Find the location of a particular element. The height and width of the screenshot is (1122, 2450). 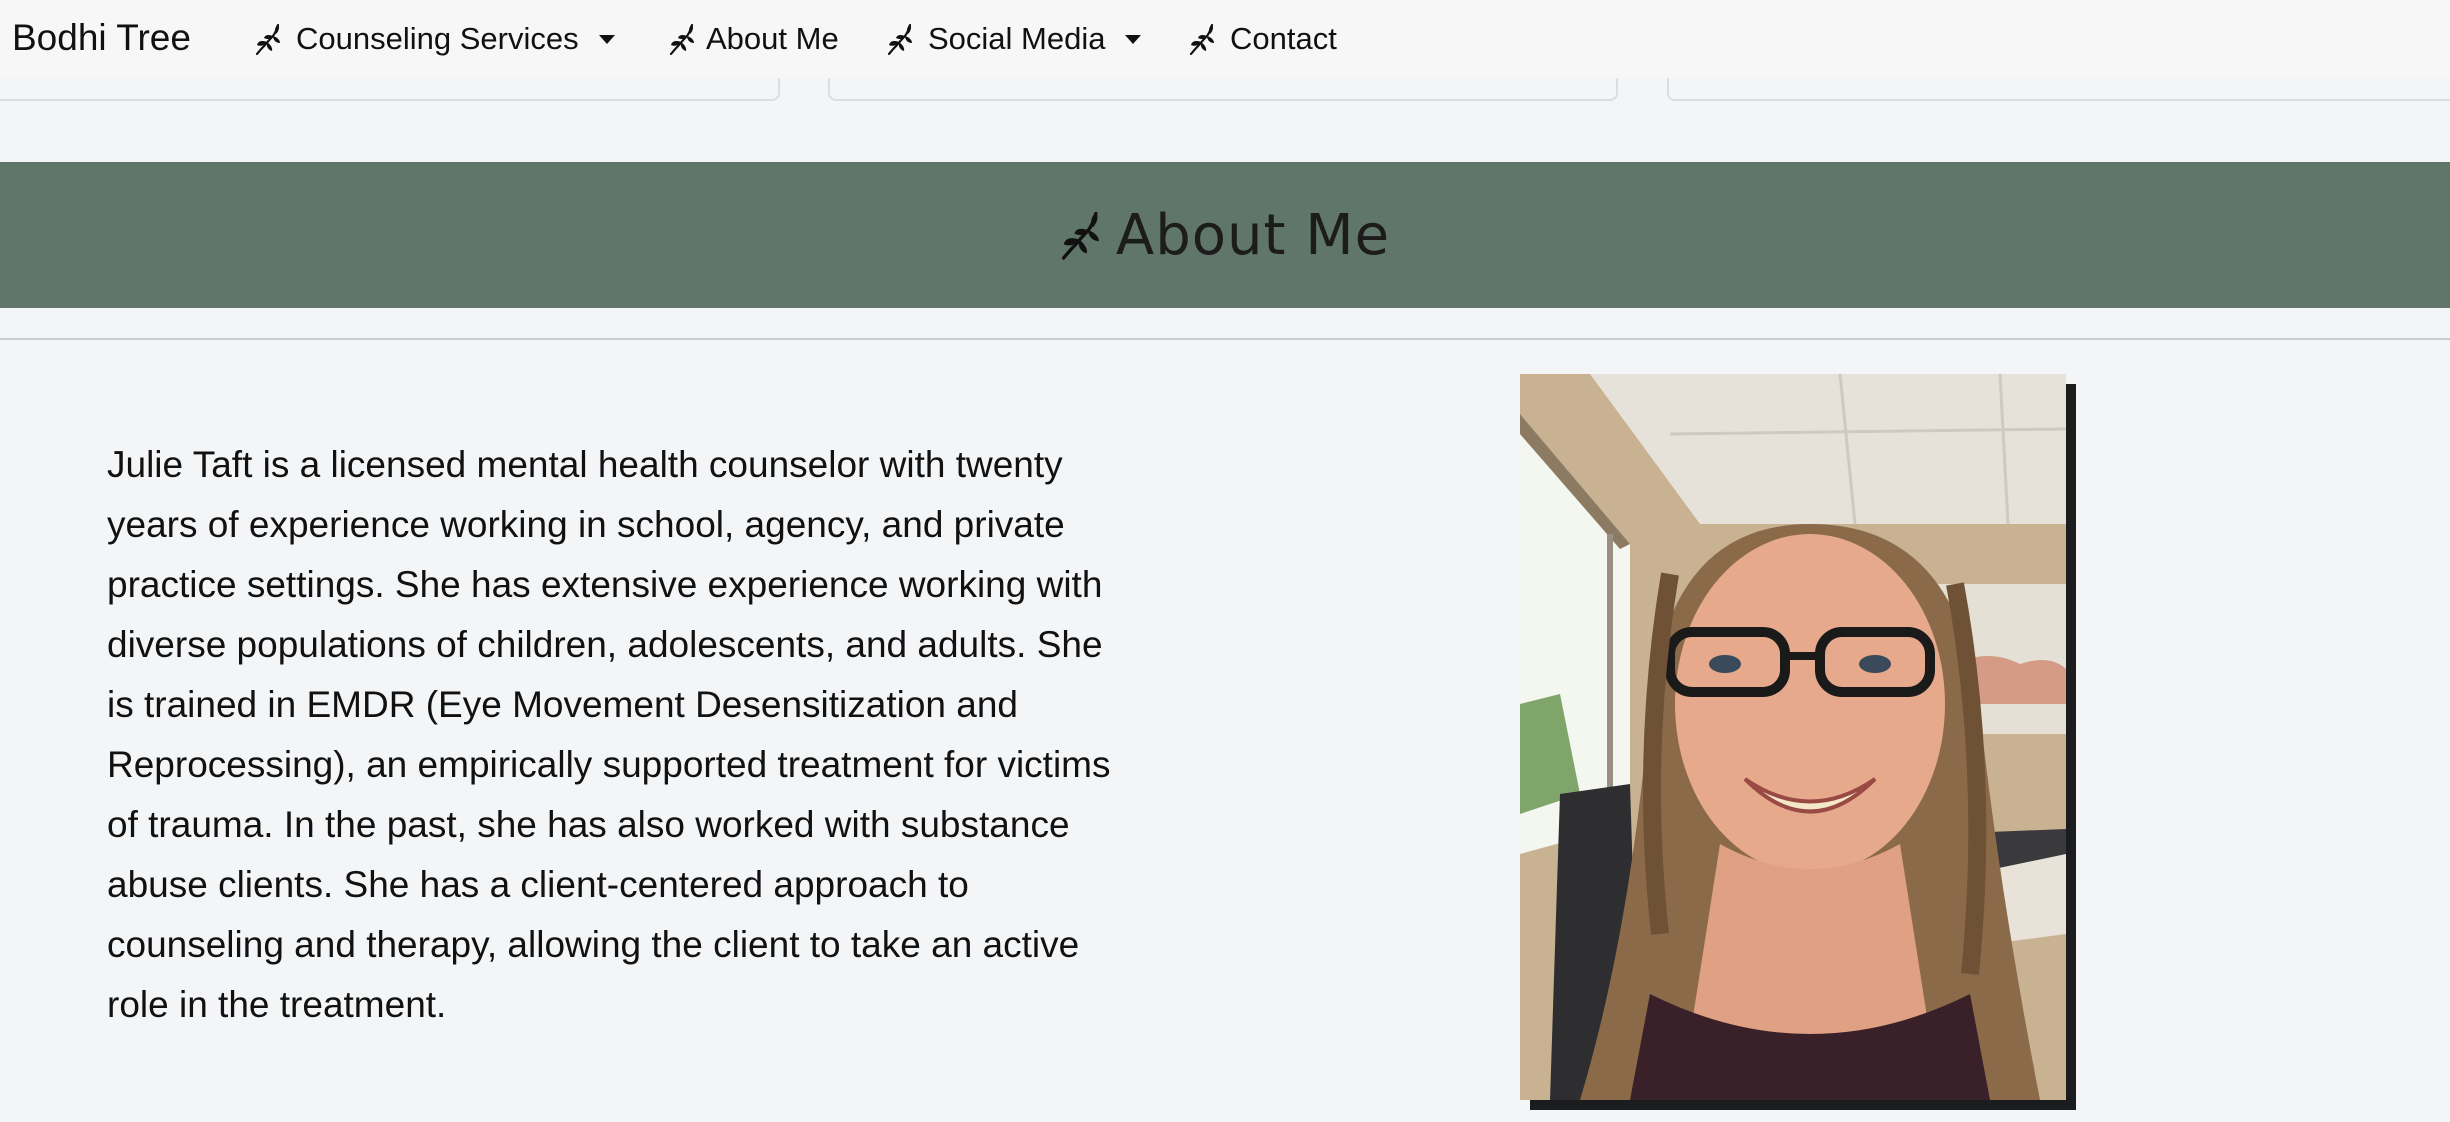

portrait-photo is located at coordinates (1793, 737).